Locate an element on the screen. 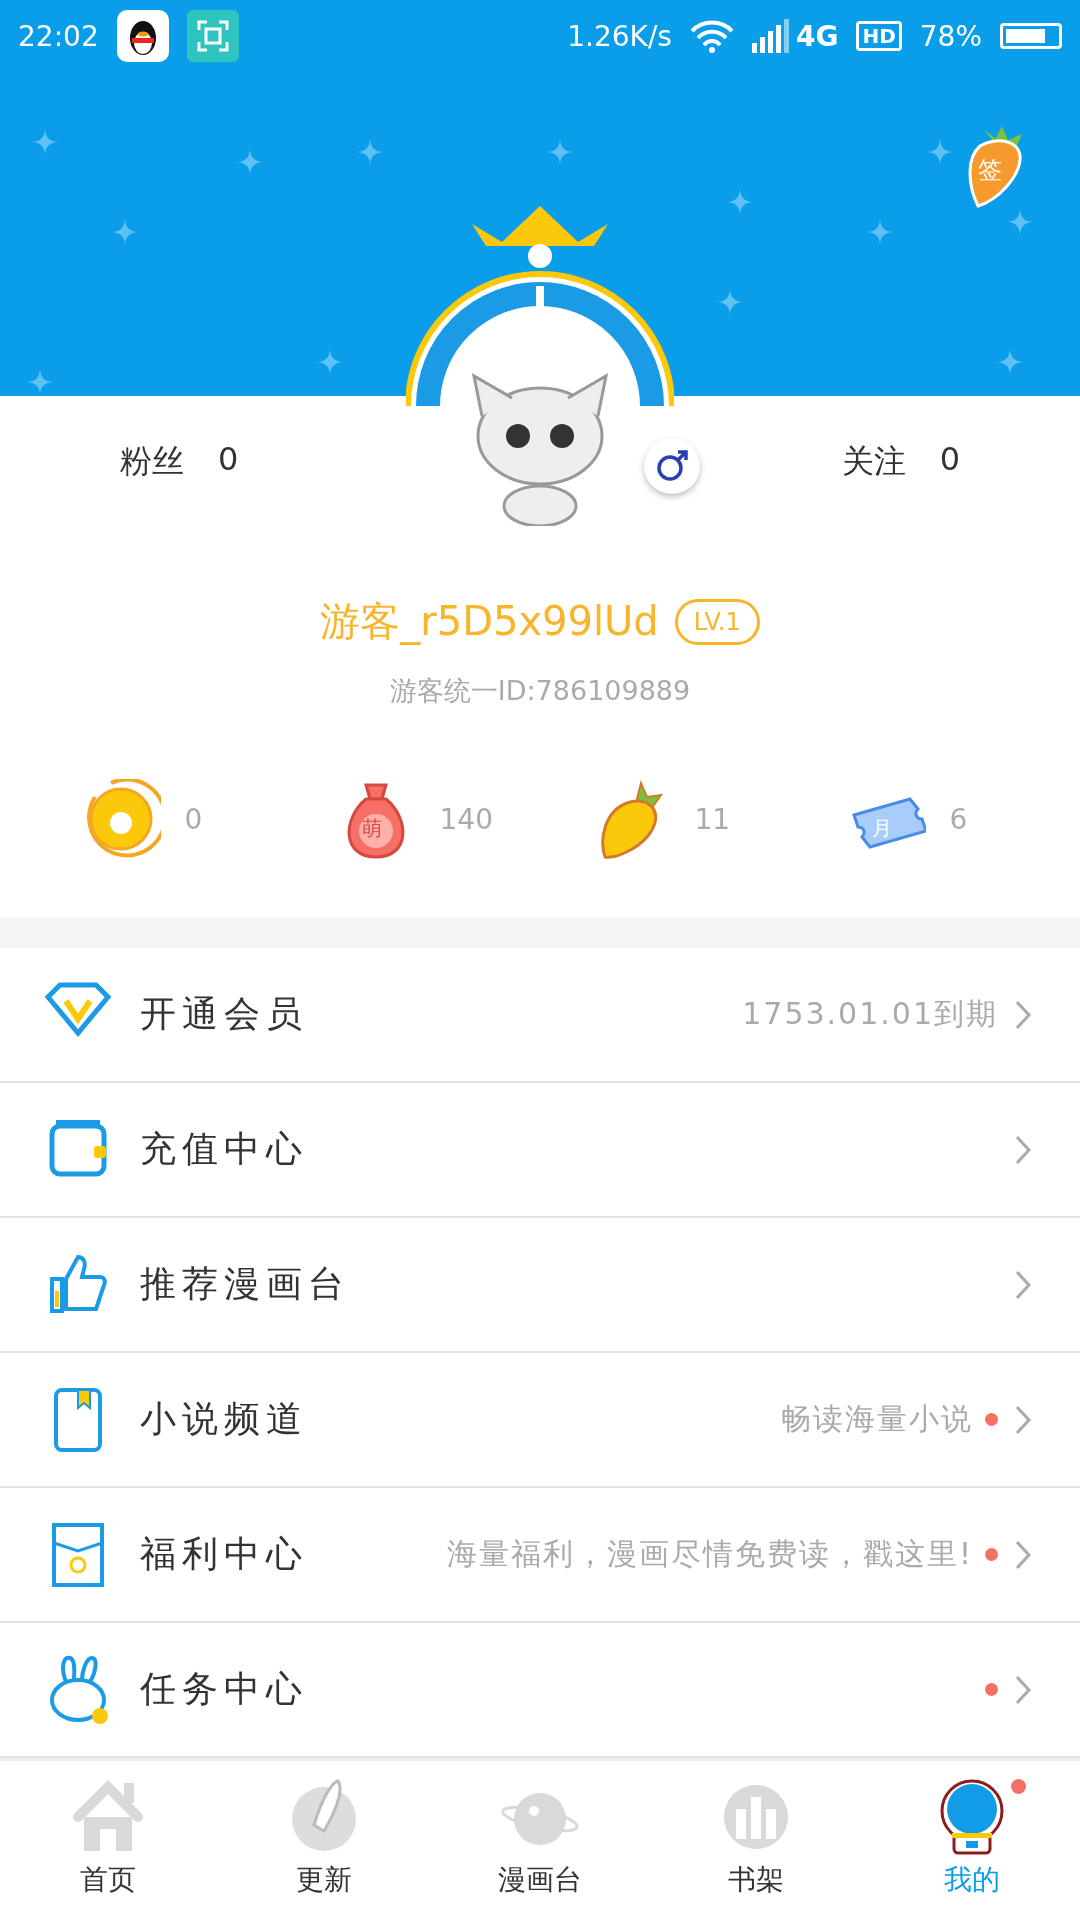 This screenshot has width=1080, height=1920. tab-bar-item: 漫画台 is located at coordinates (540, 1840).